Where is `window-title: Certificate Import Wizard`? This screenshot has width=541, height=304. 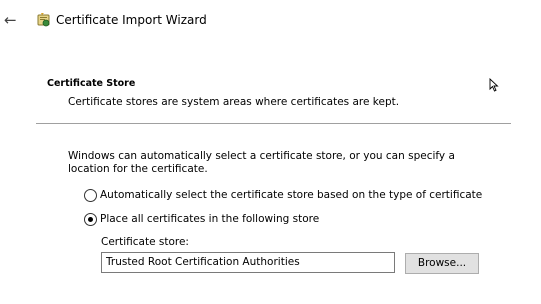 window-title: Certificate Import Wizard is located at coordinates (131, 20).